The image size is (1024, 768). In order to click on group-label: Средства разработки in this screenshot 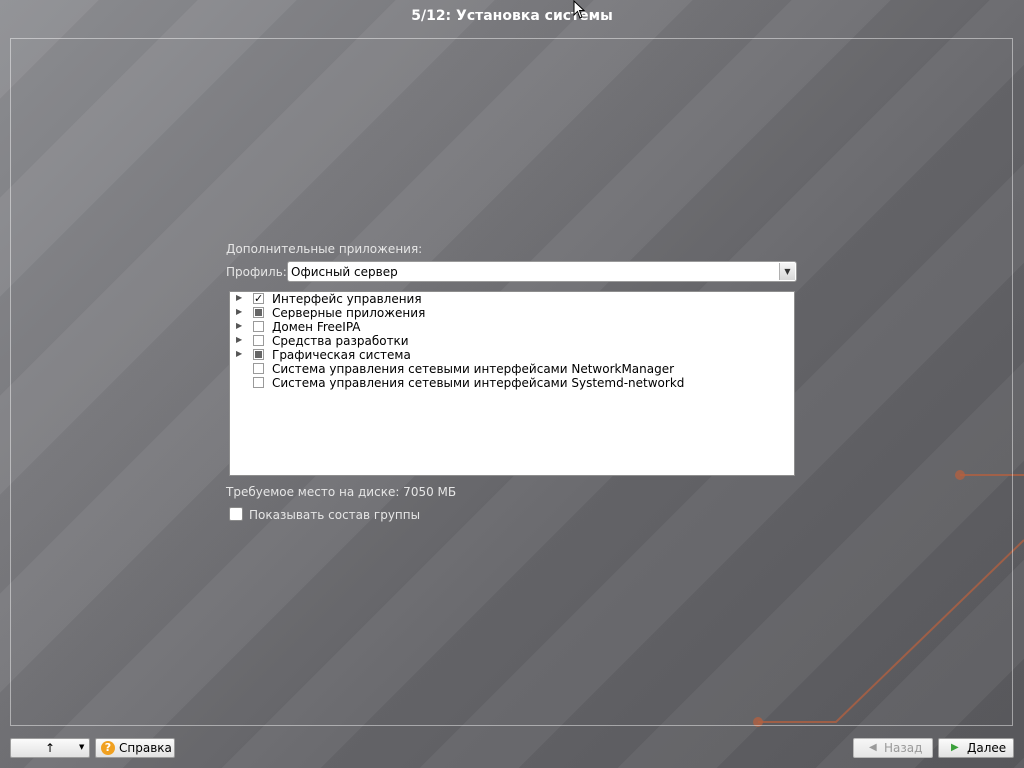, I will do `click(340, 341)`.